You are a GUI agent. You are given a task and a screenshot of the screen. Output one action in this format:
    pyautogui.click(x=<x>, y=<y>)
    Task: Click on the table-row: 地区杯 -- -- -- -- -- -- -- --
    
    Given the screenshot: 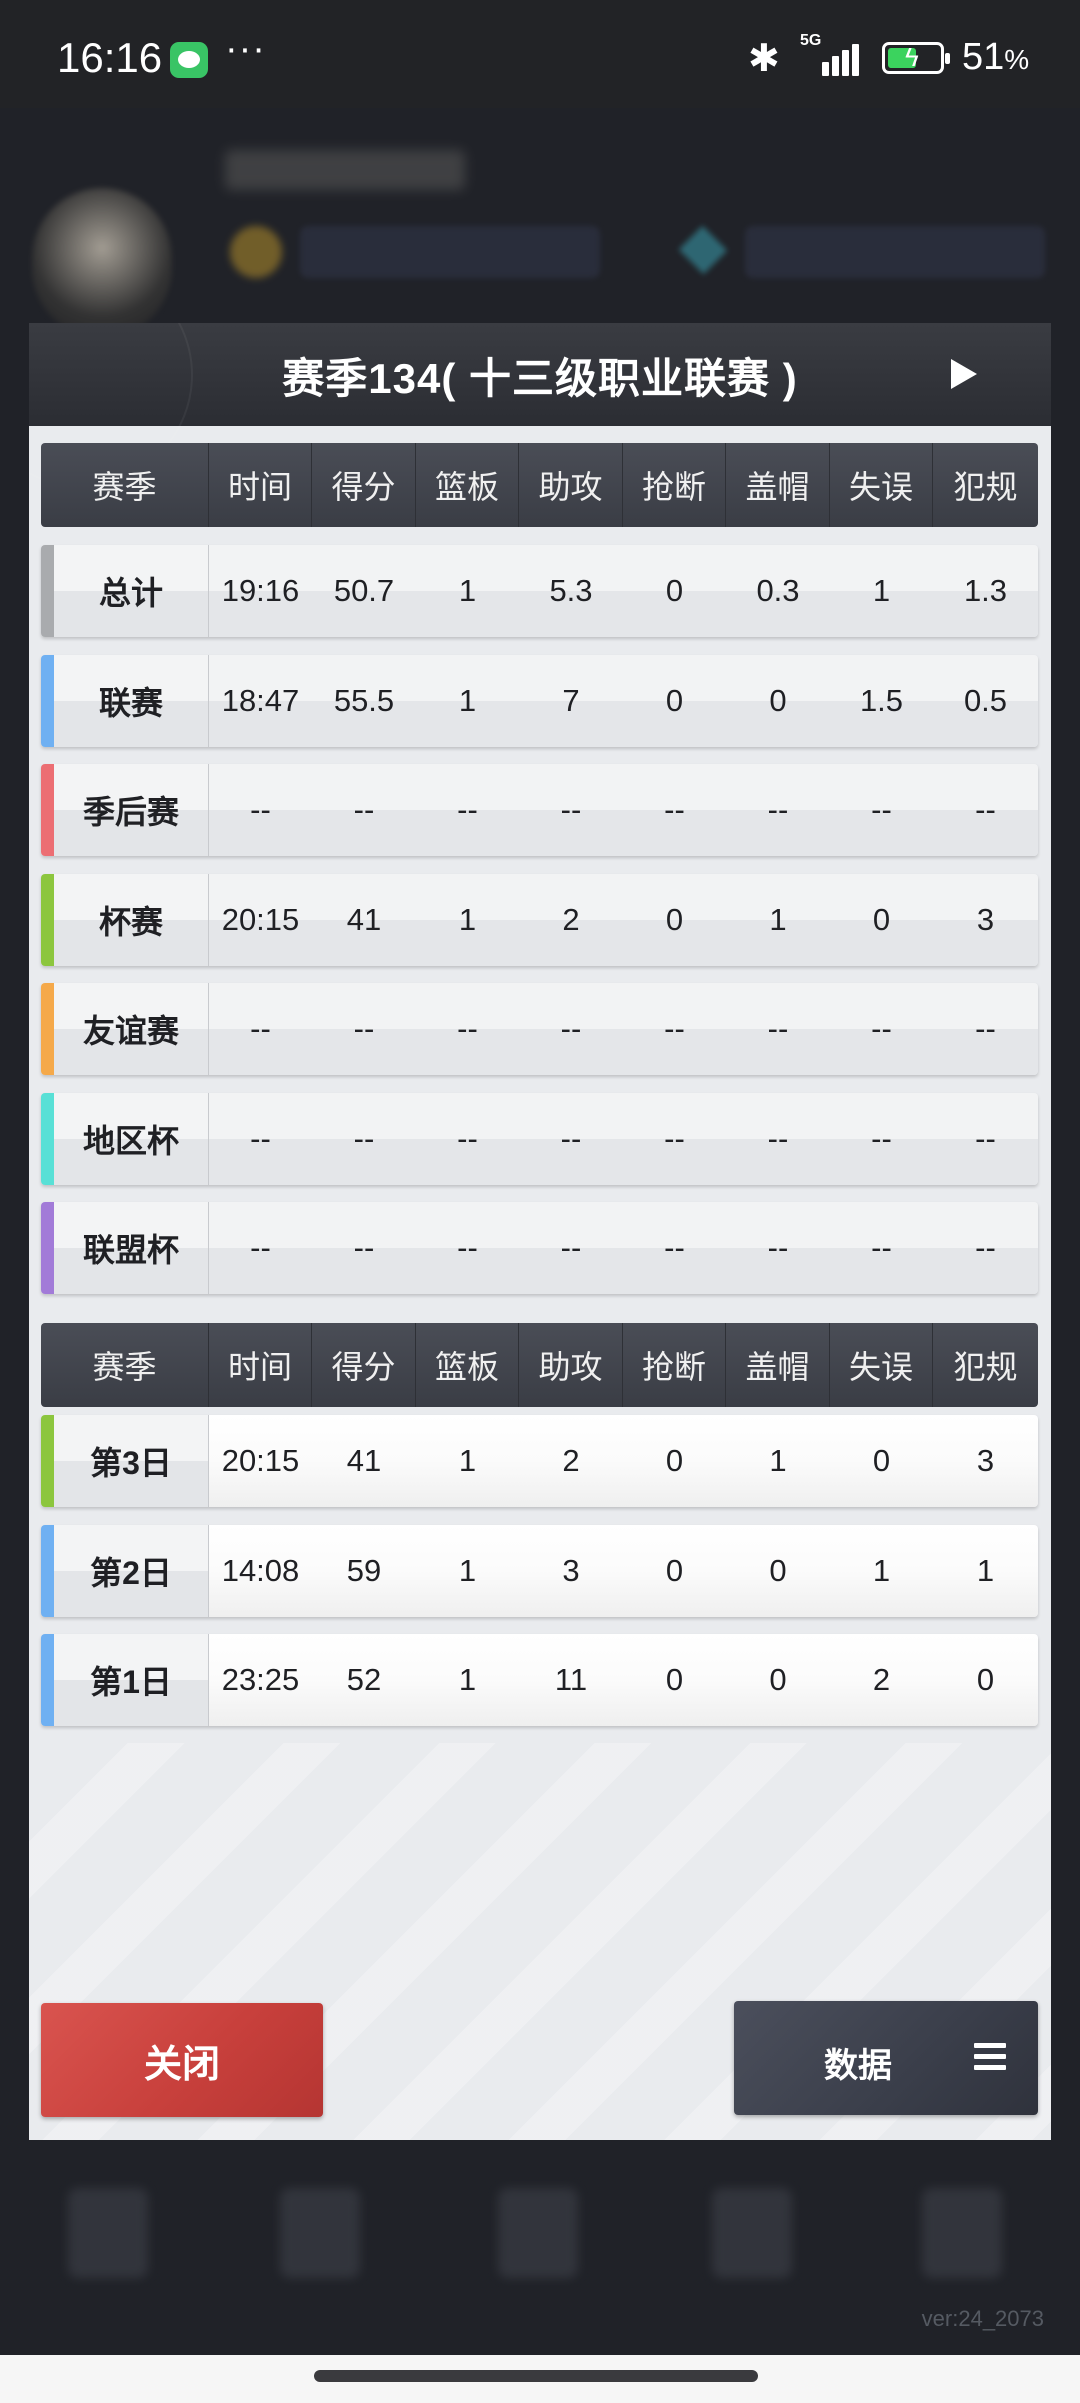 What is the action you would take?
    pyautogui.click(x=539, y=1138)
    